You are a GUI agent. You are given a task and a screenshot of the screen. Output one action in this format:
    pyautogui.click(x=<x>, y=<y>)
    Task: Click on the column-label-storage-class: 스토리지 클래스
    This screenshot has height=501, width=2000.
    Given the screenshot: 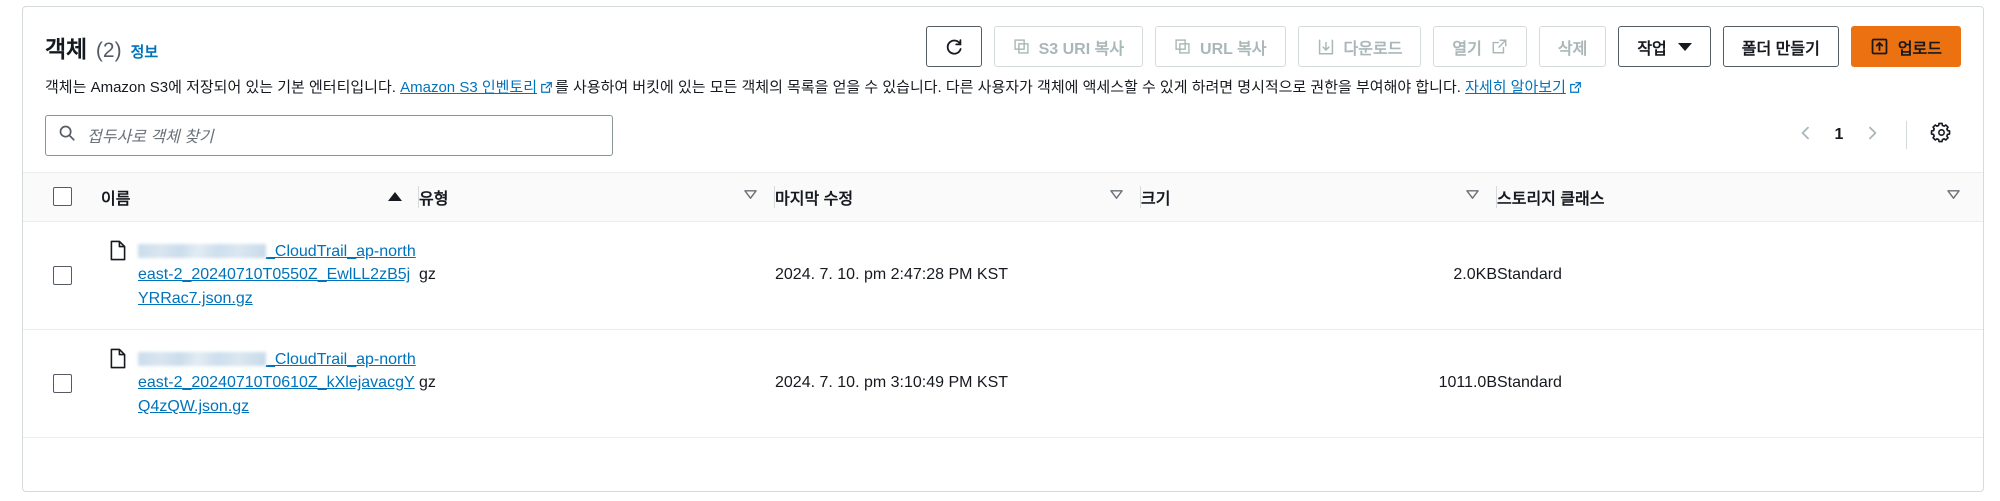 What is the action you would take?
    pyautogui.click(x=1551, y=199)
    